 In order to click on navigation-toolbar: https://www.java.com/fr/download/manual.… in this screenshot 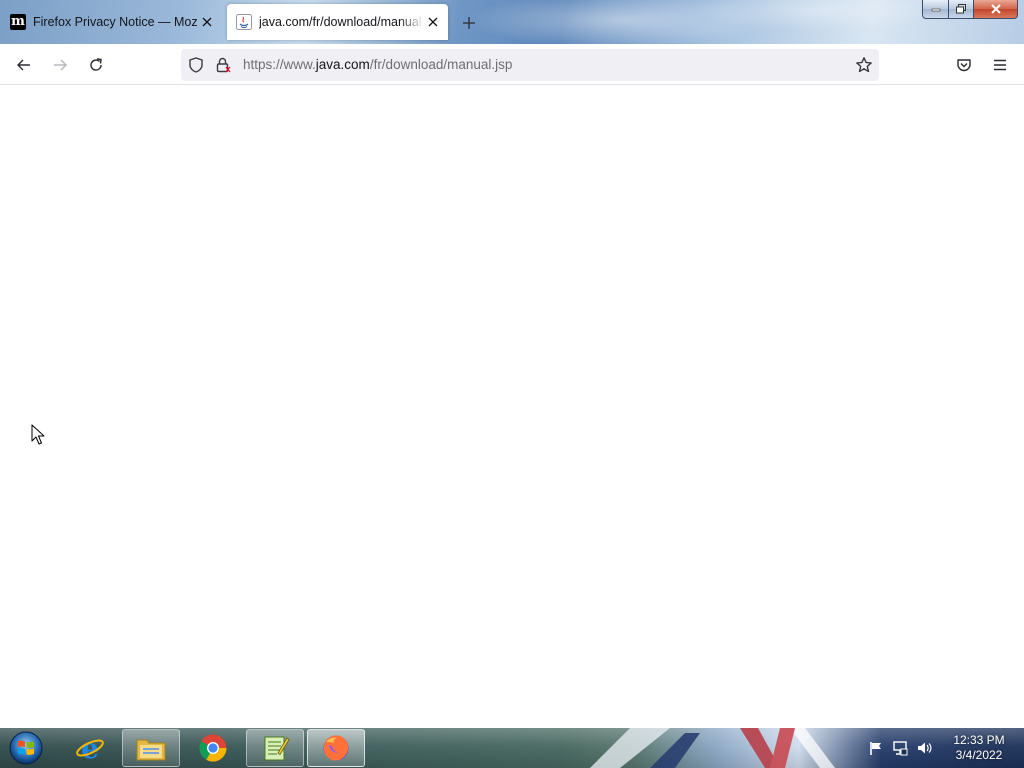, I will do `click(512, 64)`.